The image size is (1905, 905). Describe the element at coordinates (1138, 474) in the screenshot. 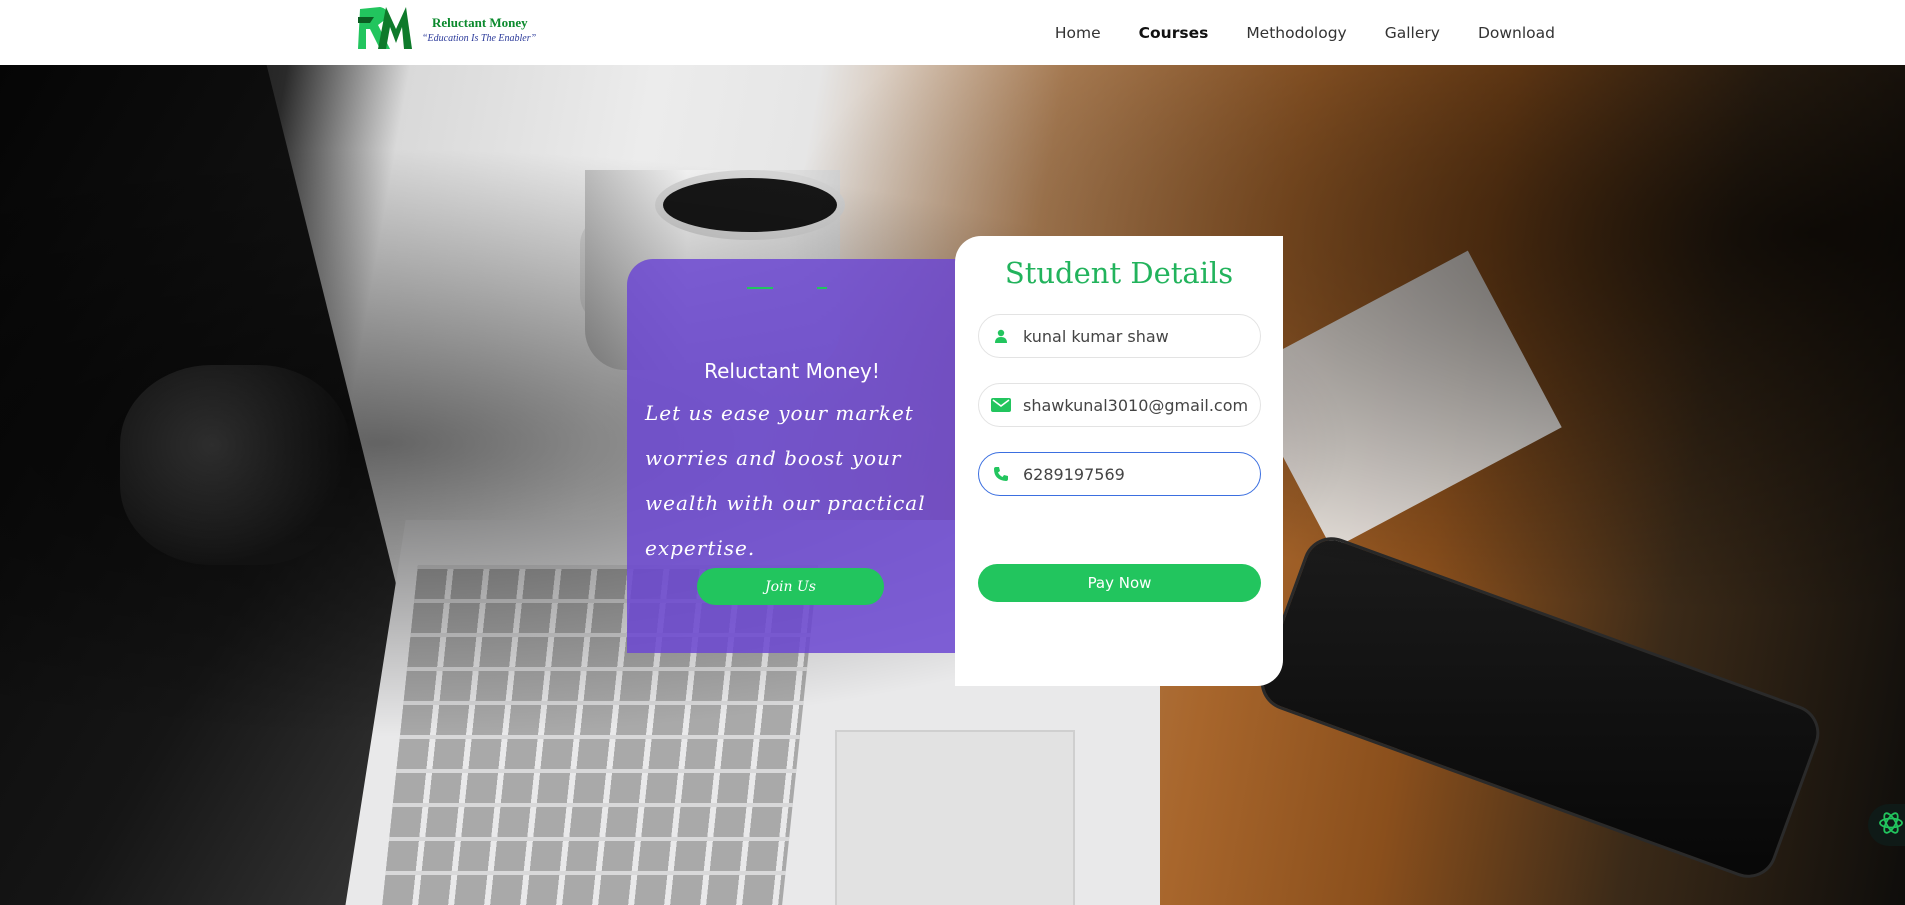

I see `phone-input` at that location.